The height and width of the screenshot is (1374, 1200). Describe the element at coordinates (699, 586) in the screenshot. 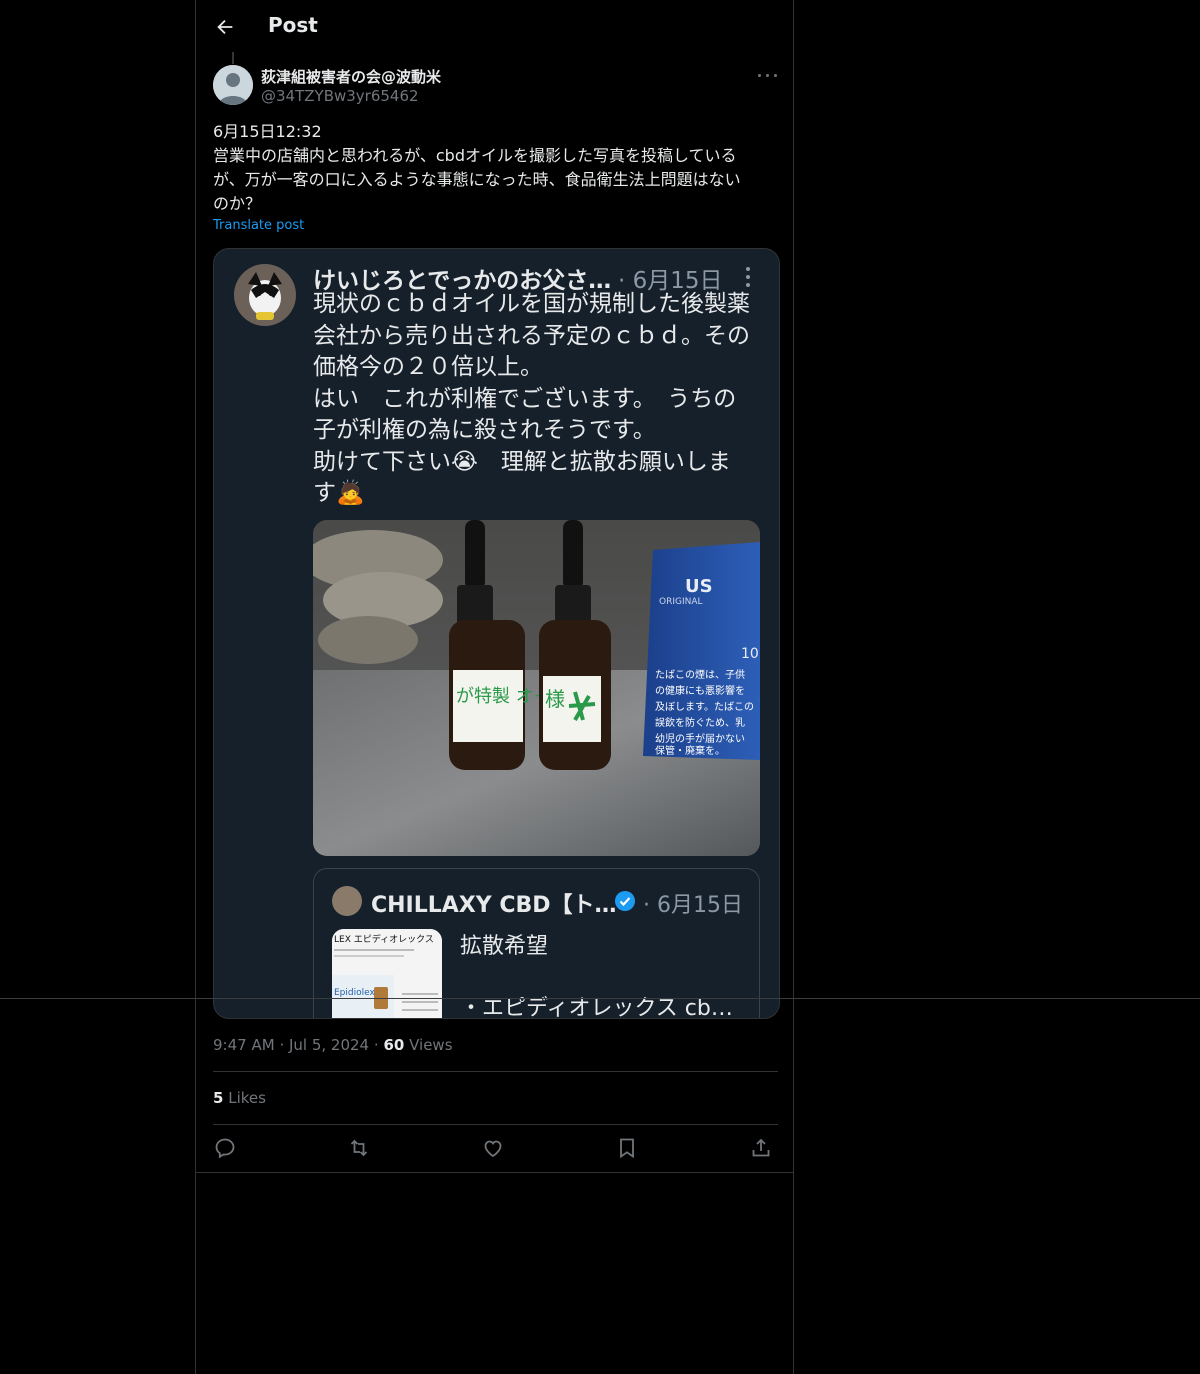

I see `box-brand: US` at that location.